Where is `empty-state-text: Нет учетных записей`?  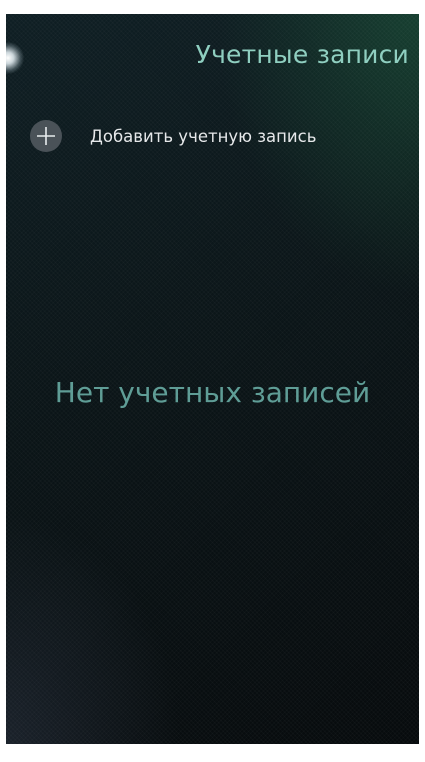 empty-state-text: Нет учетных записей is located at coordinates (212, 392).